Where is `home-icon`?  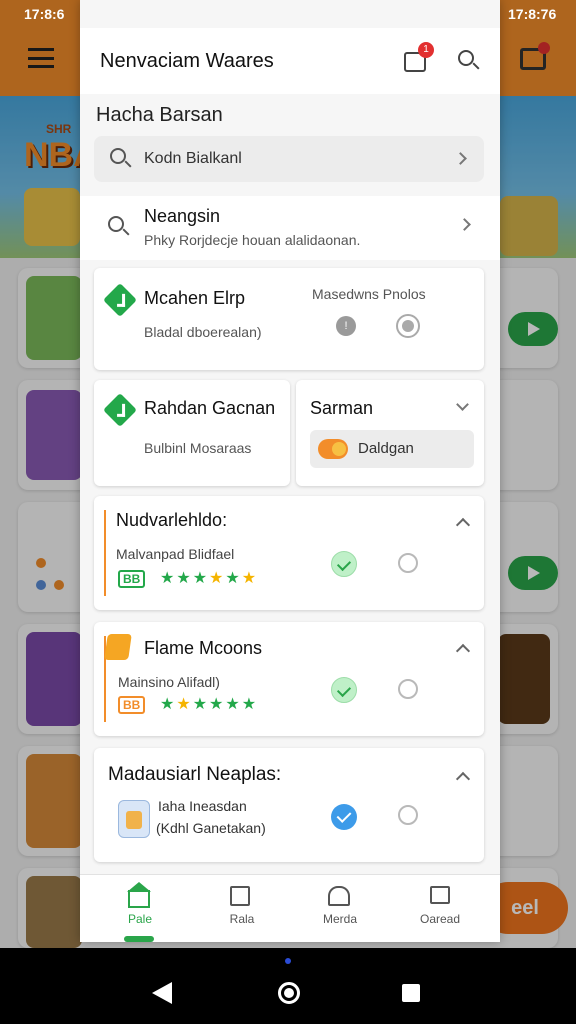 home-icon is located at coordinates (139, 899).